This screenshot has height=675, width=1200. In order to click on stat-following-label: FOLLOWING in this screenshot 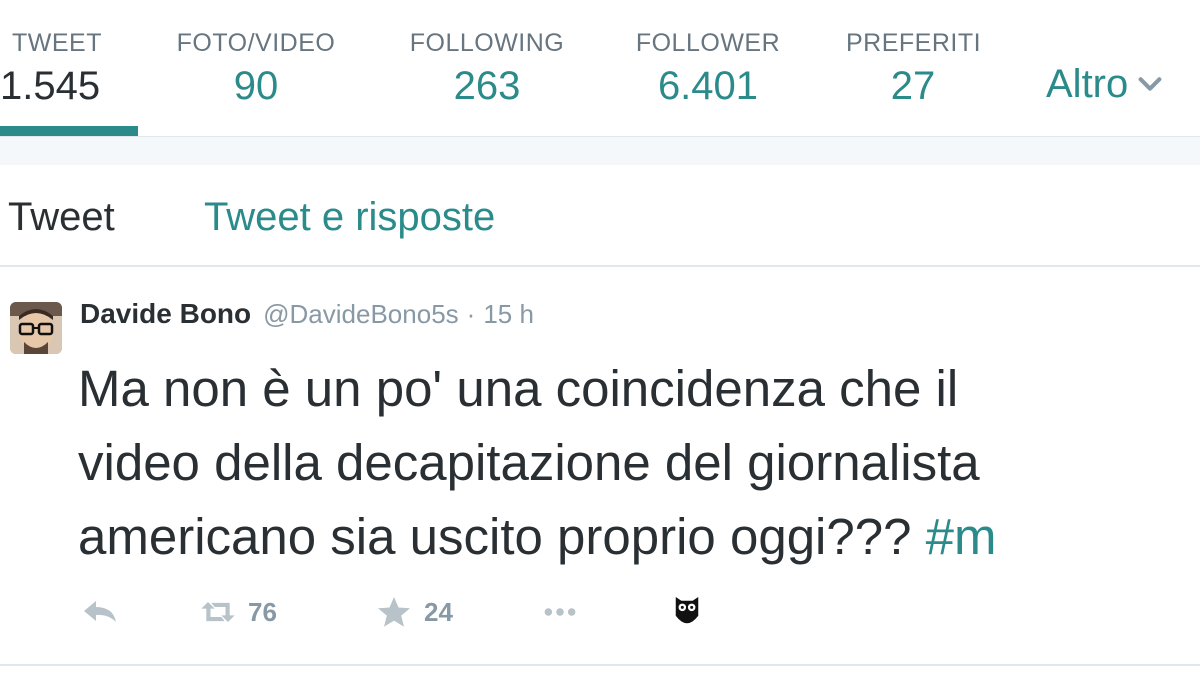, I will do `click(487, 43)`.